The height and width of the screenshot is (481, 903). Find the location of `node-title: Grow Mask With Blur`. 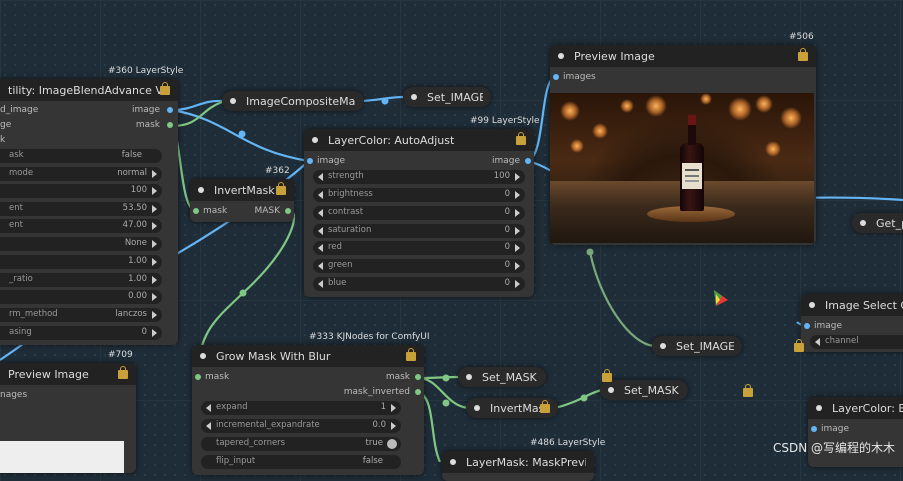

node-title: Grow Mask With Blur is located at coordinates (273, 356).